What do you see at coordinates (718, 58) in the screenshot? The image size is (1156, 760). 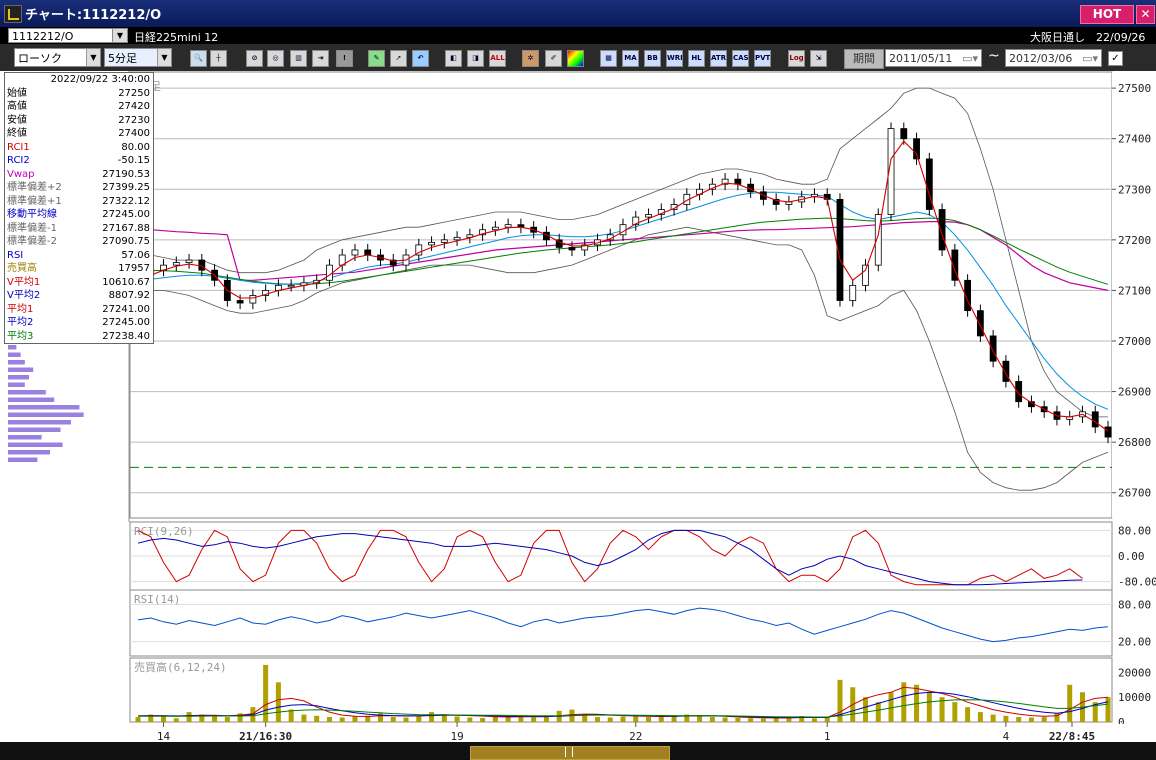 I see `atr-icon: ATR` at bounding box center [718, 58].